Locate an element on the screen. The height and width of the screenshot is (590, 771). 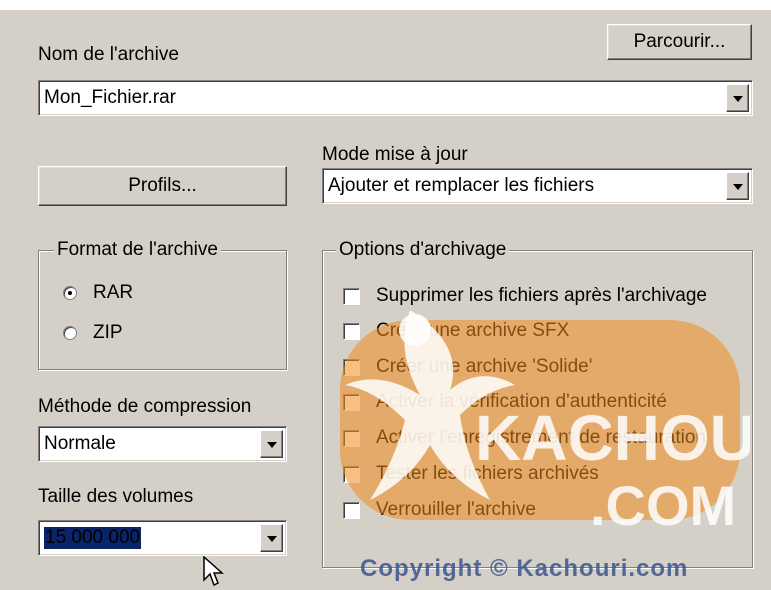
update-mode-value: Ajouter et remplacer les fichiers is located at coordinates (461, 185).